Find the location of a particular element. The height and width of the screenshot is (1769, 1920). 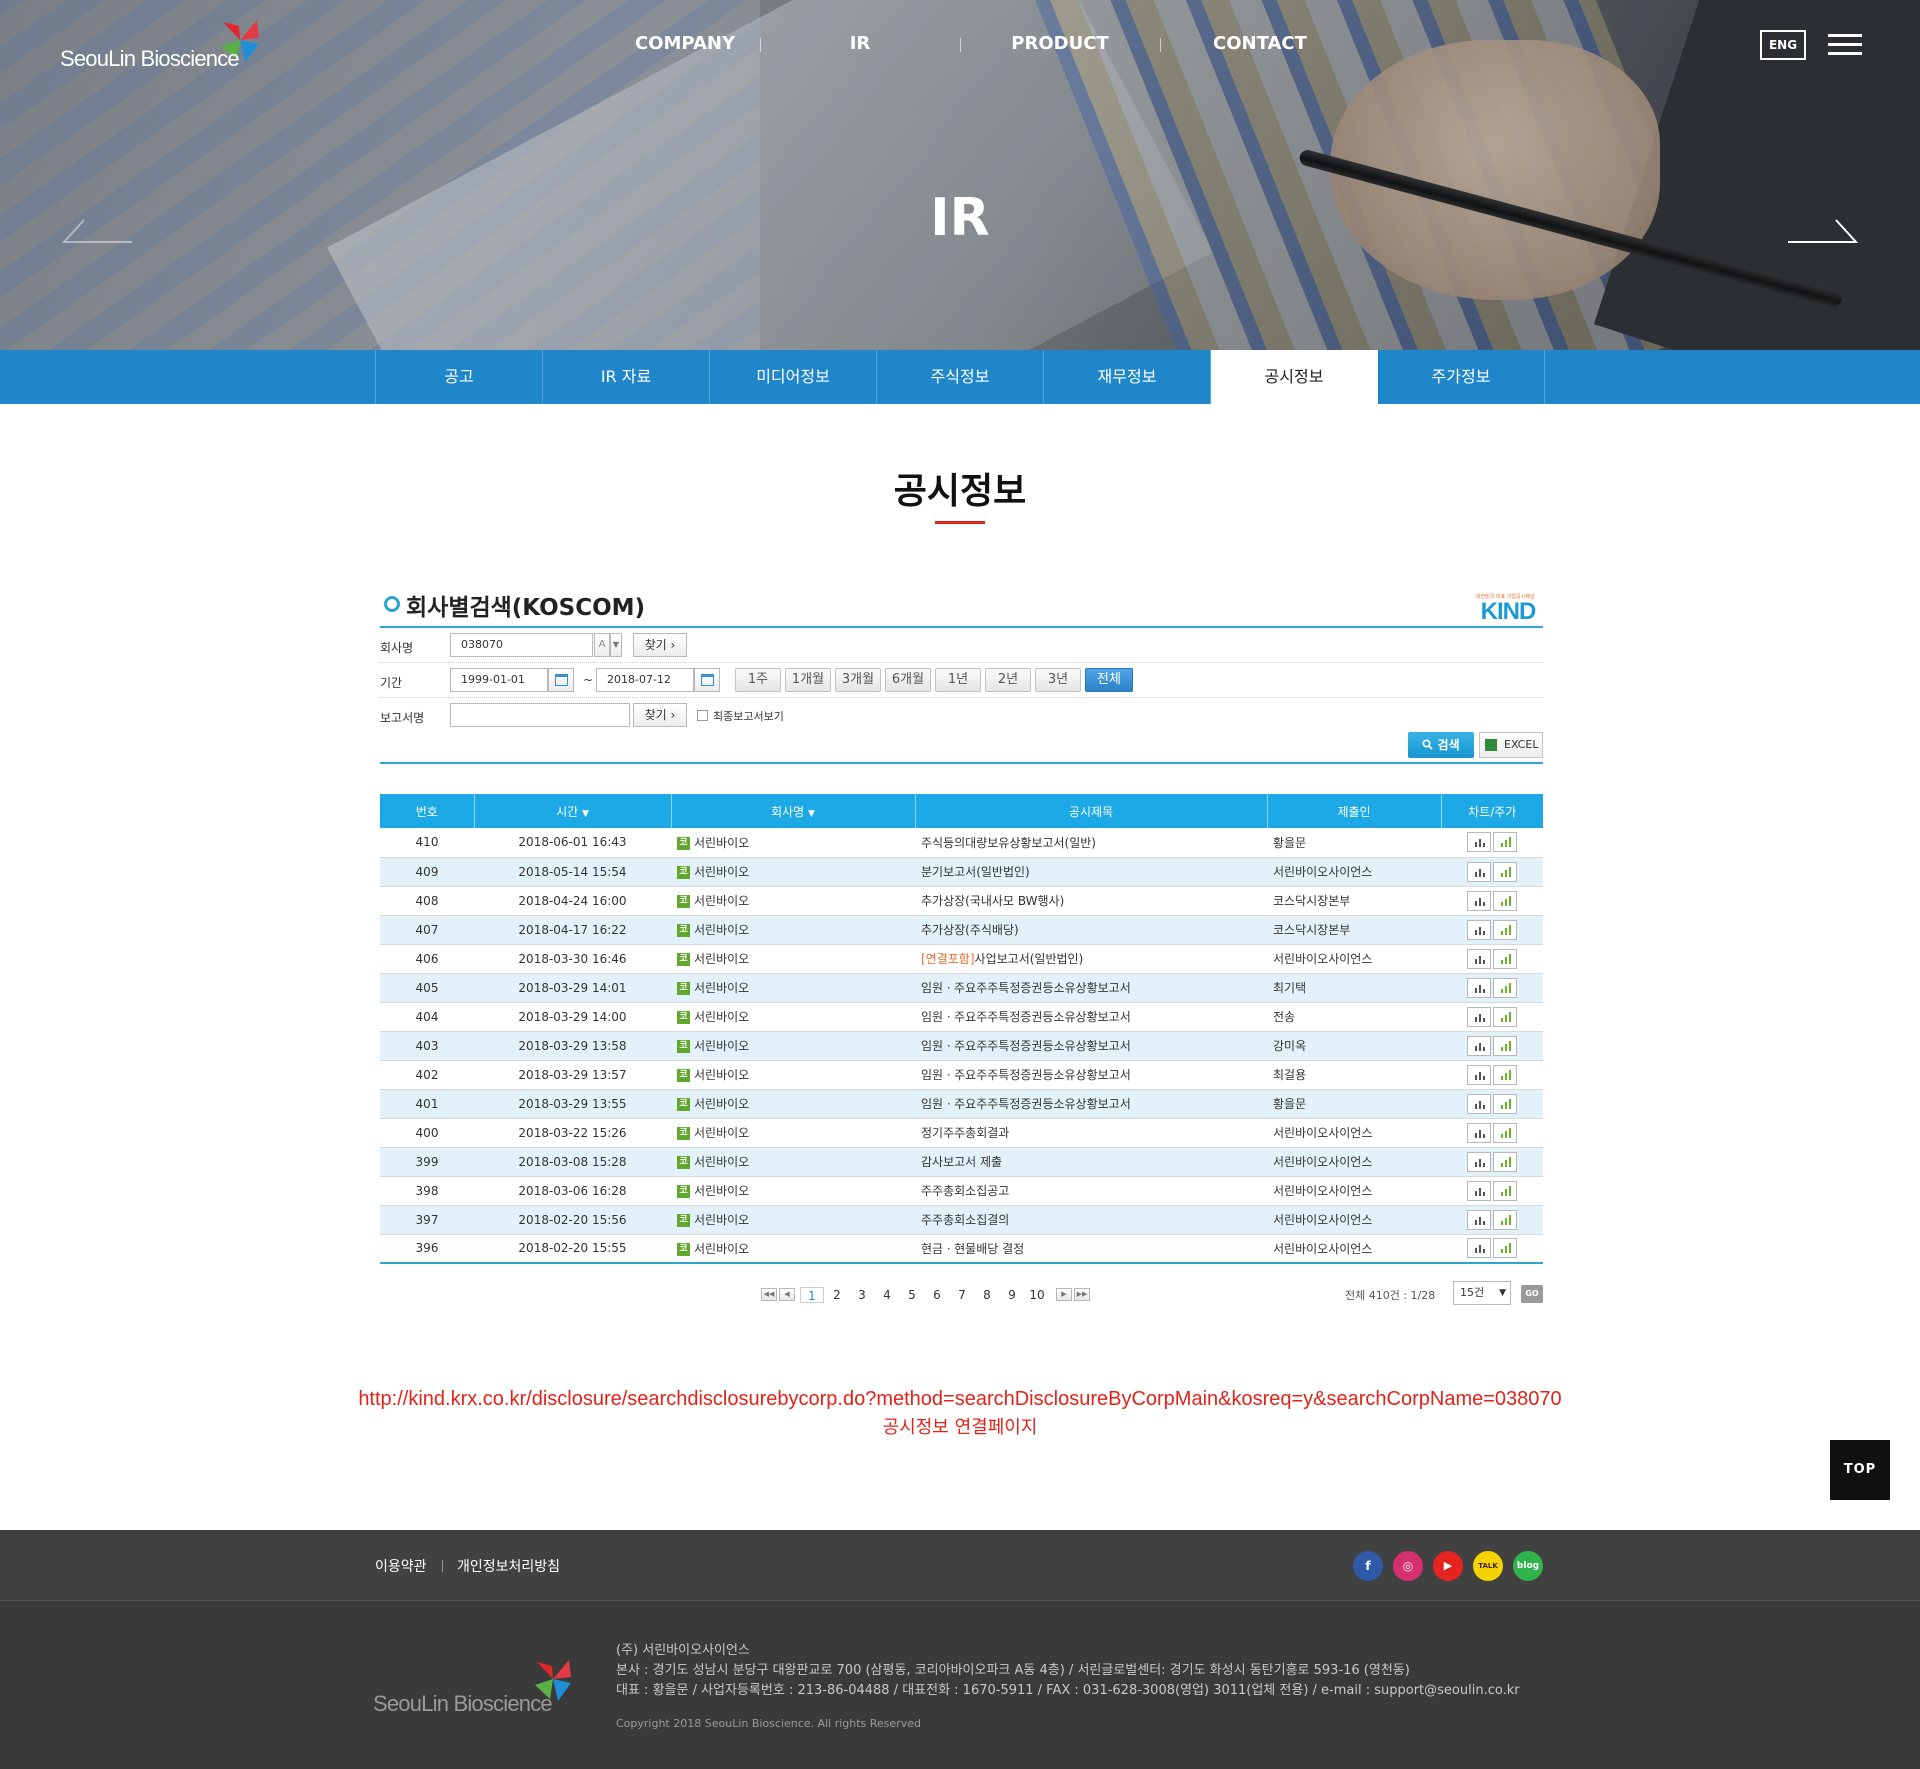

company-toggle: A is located at coordinates (602, 645).